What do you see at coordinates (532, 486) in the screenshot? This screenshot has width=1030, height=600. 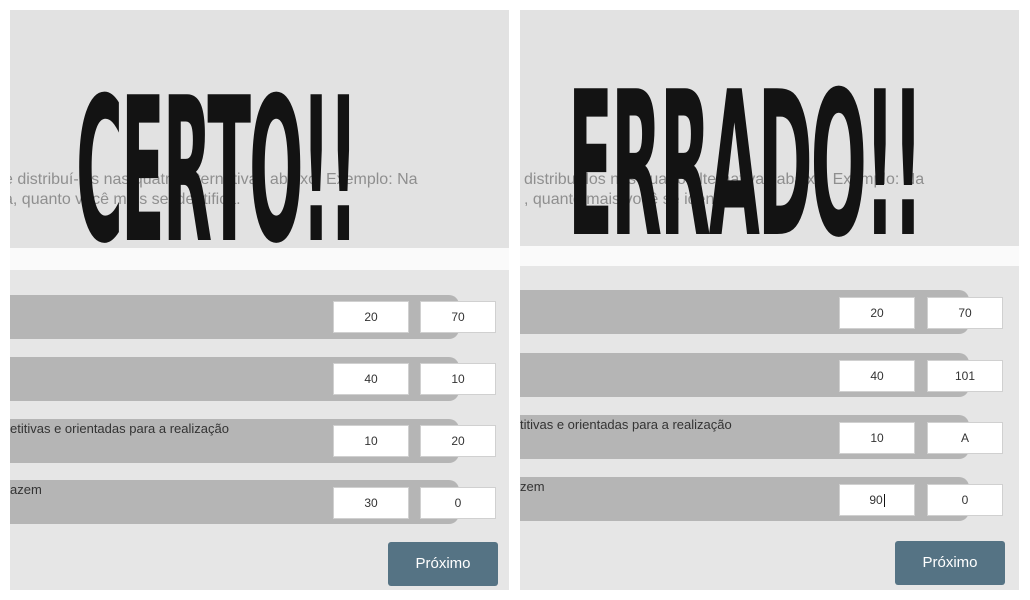 I see `row-label: zem` at bounding box center [532, 486].